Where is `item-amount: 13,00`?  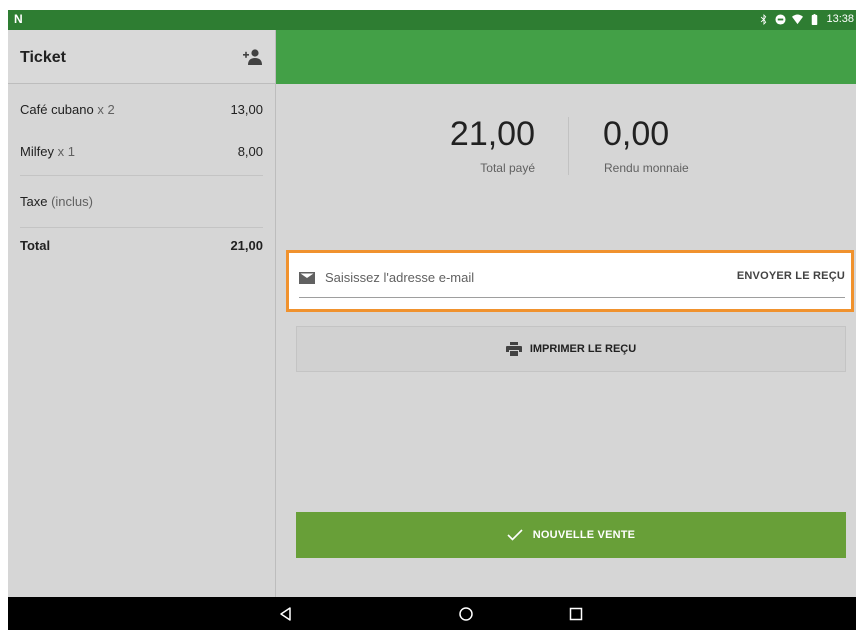
item-amount: 13,00 is located at coordinates (246, 109).